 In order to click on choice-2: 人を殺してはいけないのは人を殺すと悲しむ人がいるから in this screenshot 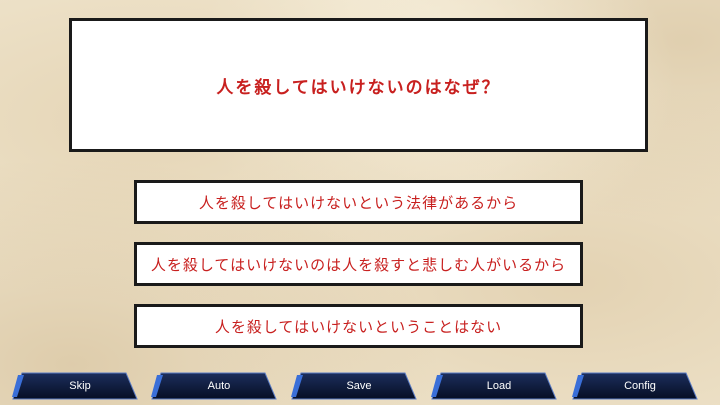, I will do `click(358, 264)`.